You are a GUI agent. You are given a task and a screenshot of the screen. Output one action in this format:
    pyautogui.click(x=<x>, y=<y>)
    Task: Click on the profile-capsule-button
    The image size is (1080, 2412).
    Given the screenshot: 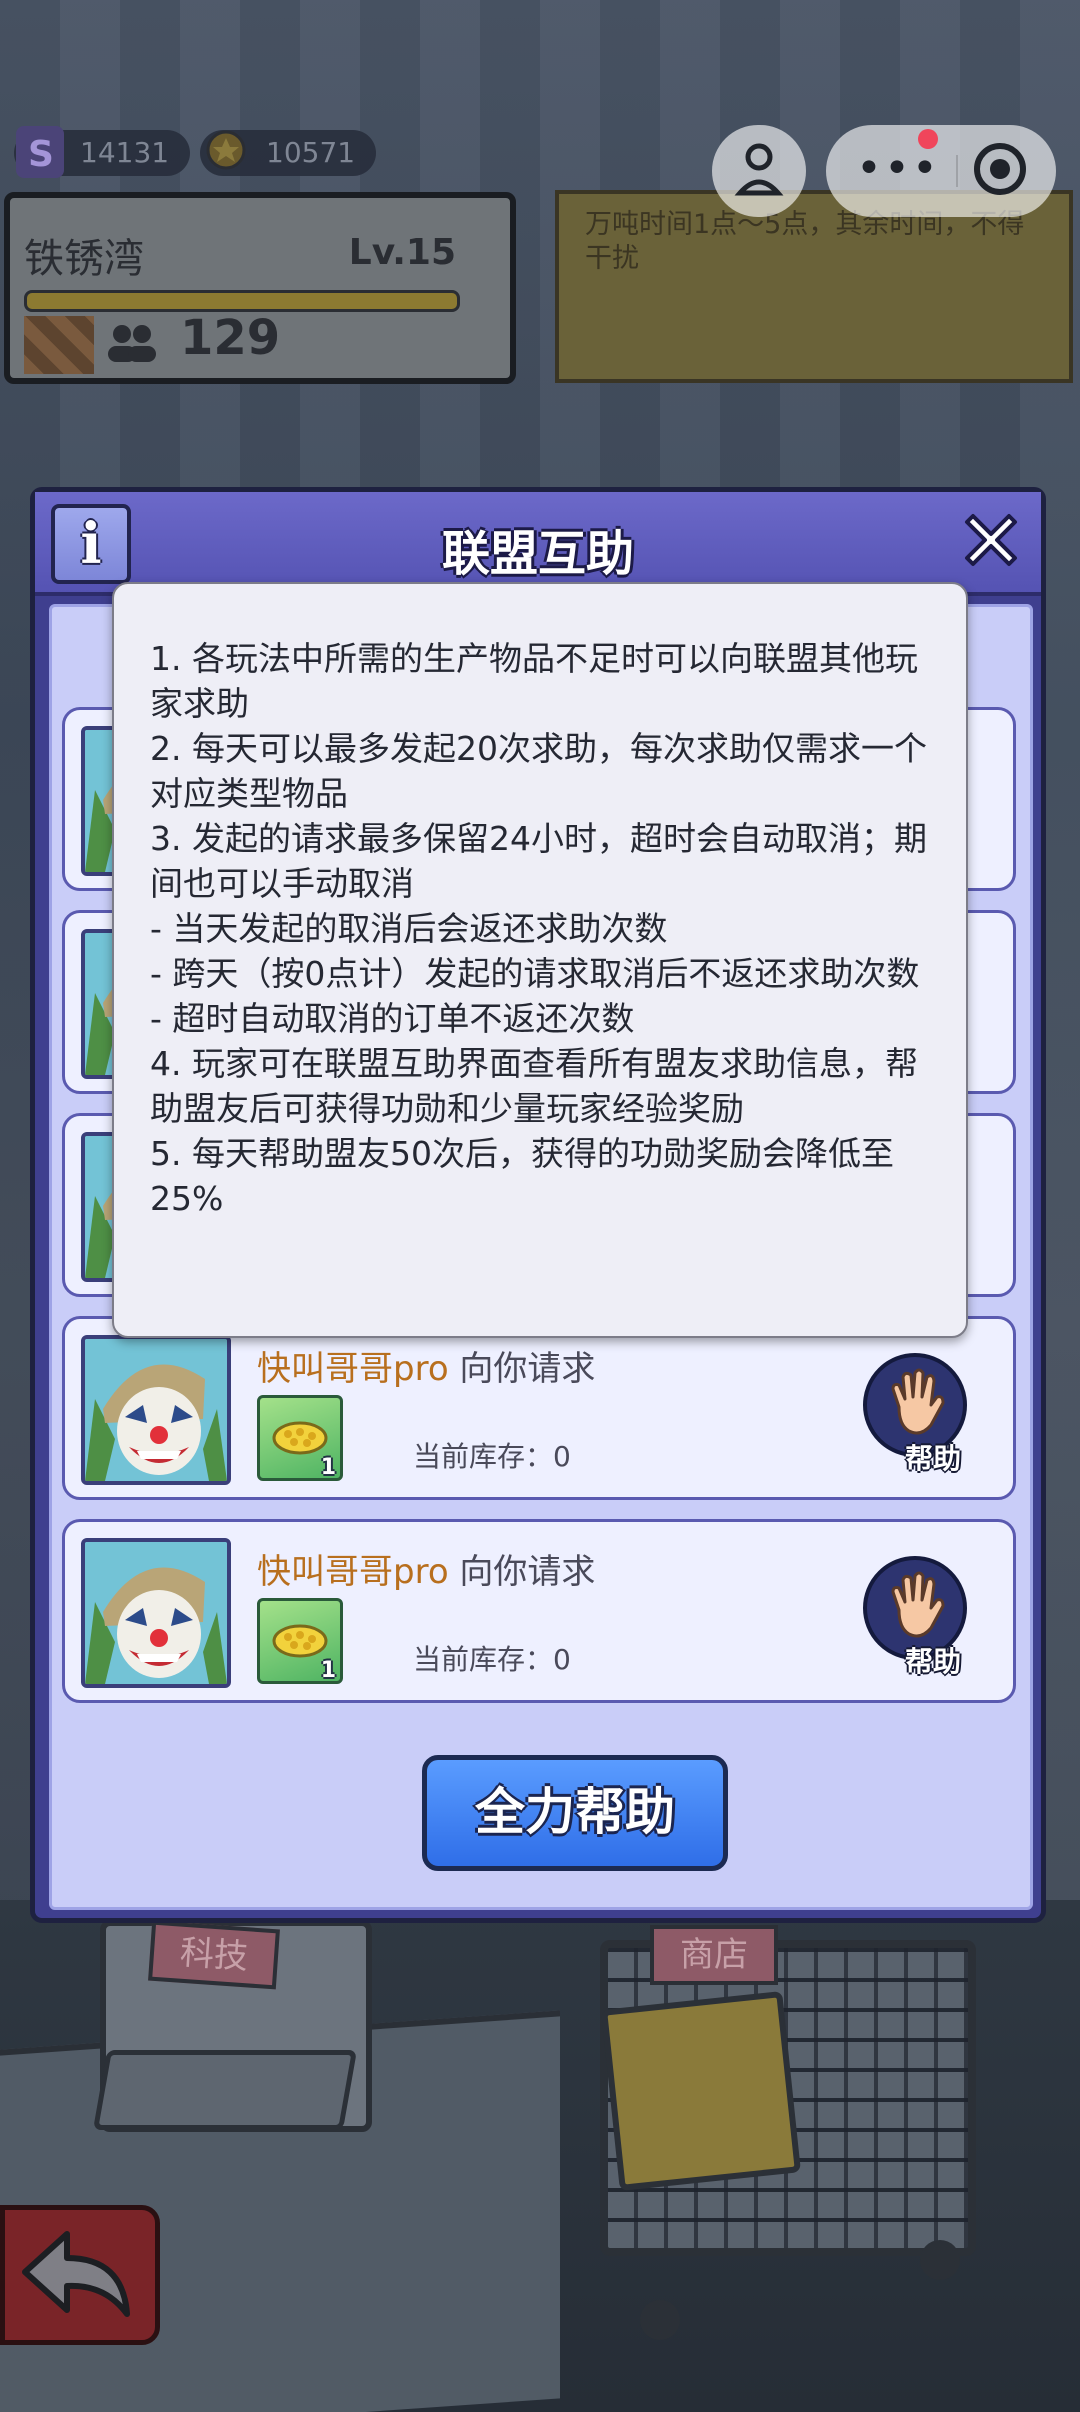 What is the action you would take?
    pyautogui.click(x=759, y=171)
    